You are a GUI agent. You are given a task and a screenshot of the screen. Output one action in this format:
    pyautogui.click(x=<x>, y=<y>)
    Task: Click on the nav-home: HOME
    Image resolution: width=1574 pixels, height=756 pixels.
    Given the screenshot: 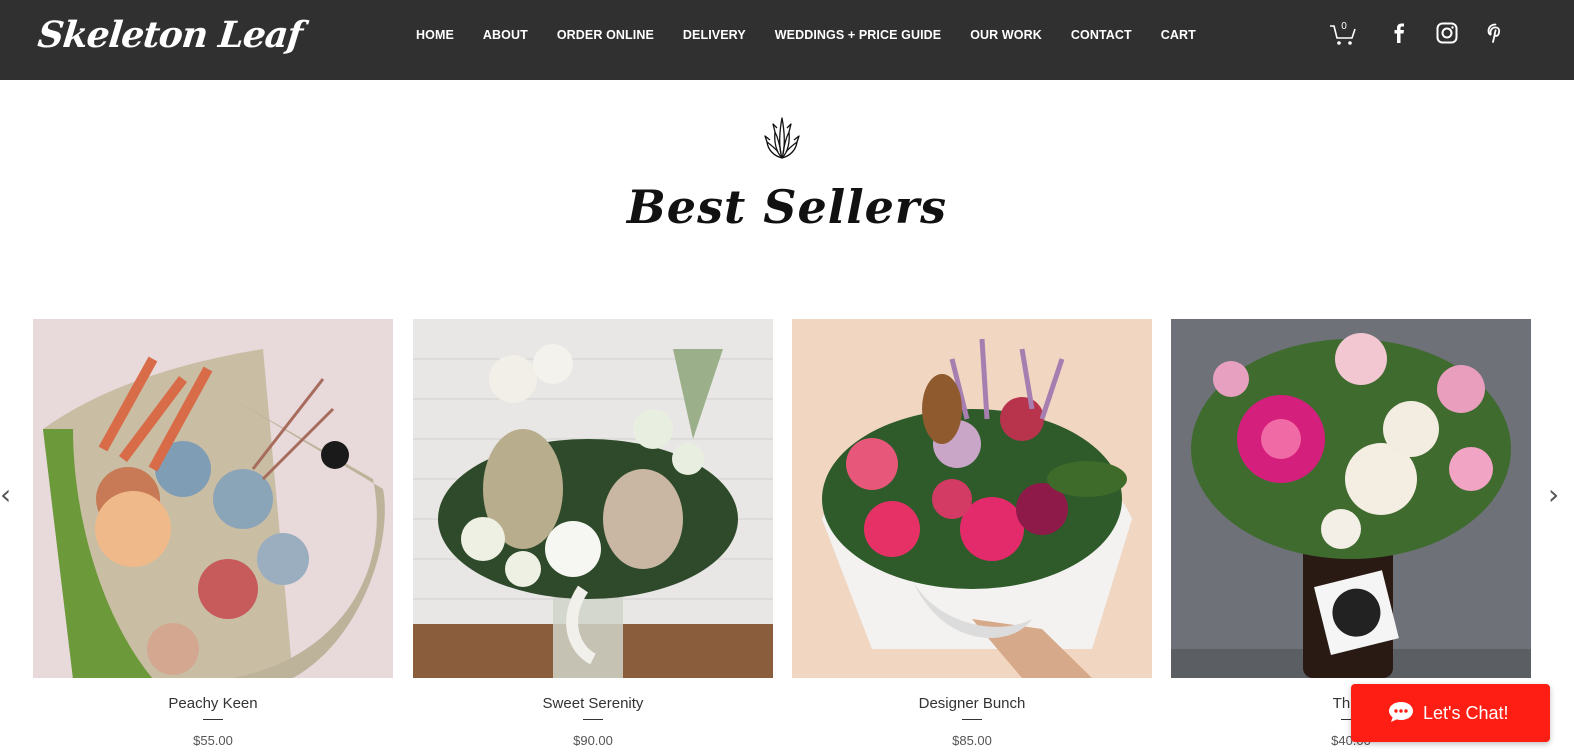 What is the action you would take?
    pyautogui.click(x=435, y=35)
    